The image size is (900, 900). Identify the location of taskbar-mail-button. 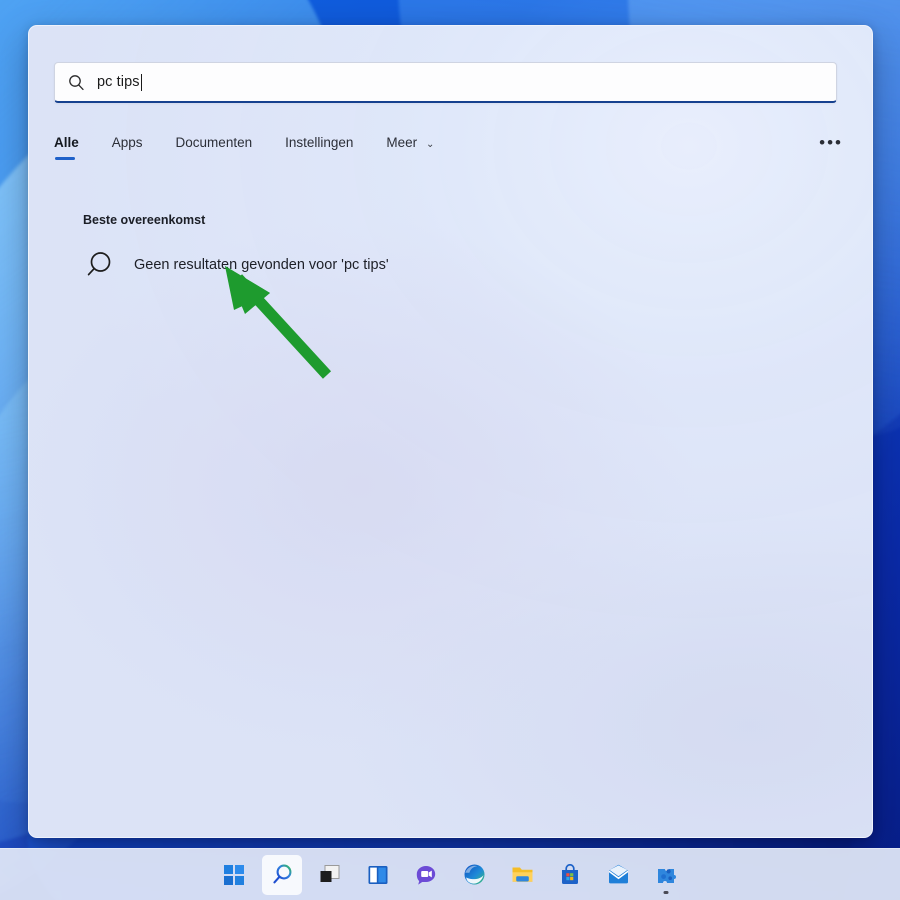
(618, 875).